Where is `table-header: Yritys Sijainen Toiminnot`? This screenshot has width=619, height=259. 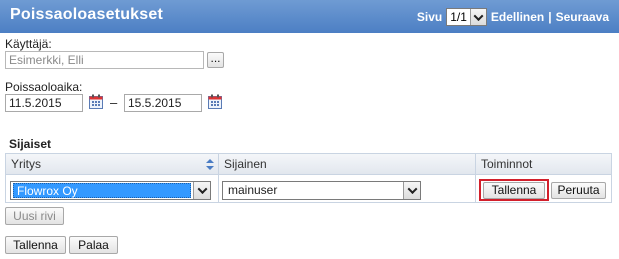 table-header: Yritys Sijainen Toiminnot is located at coordinates (308, 164).